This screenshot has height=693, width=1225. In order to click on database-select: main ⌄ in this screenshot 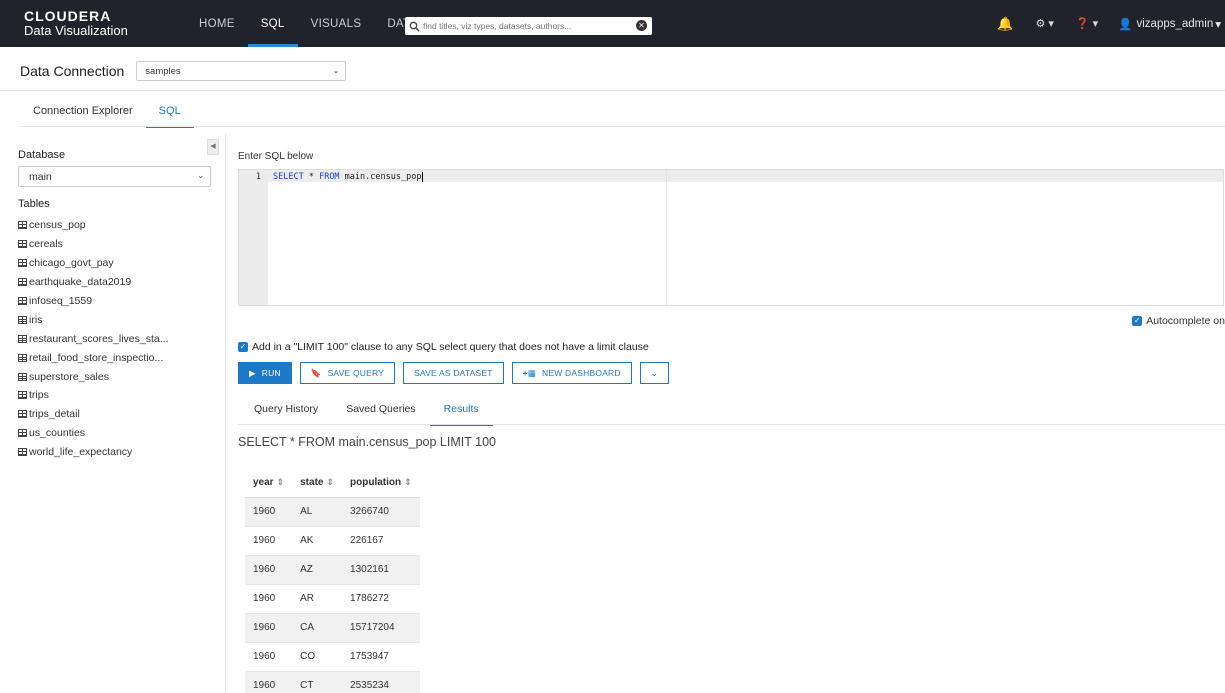, I will do `click(114, 176)`.